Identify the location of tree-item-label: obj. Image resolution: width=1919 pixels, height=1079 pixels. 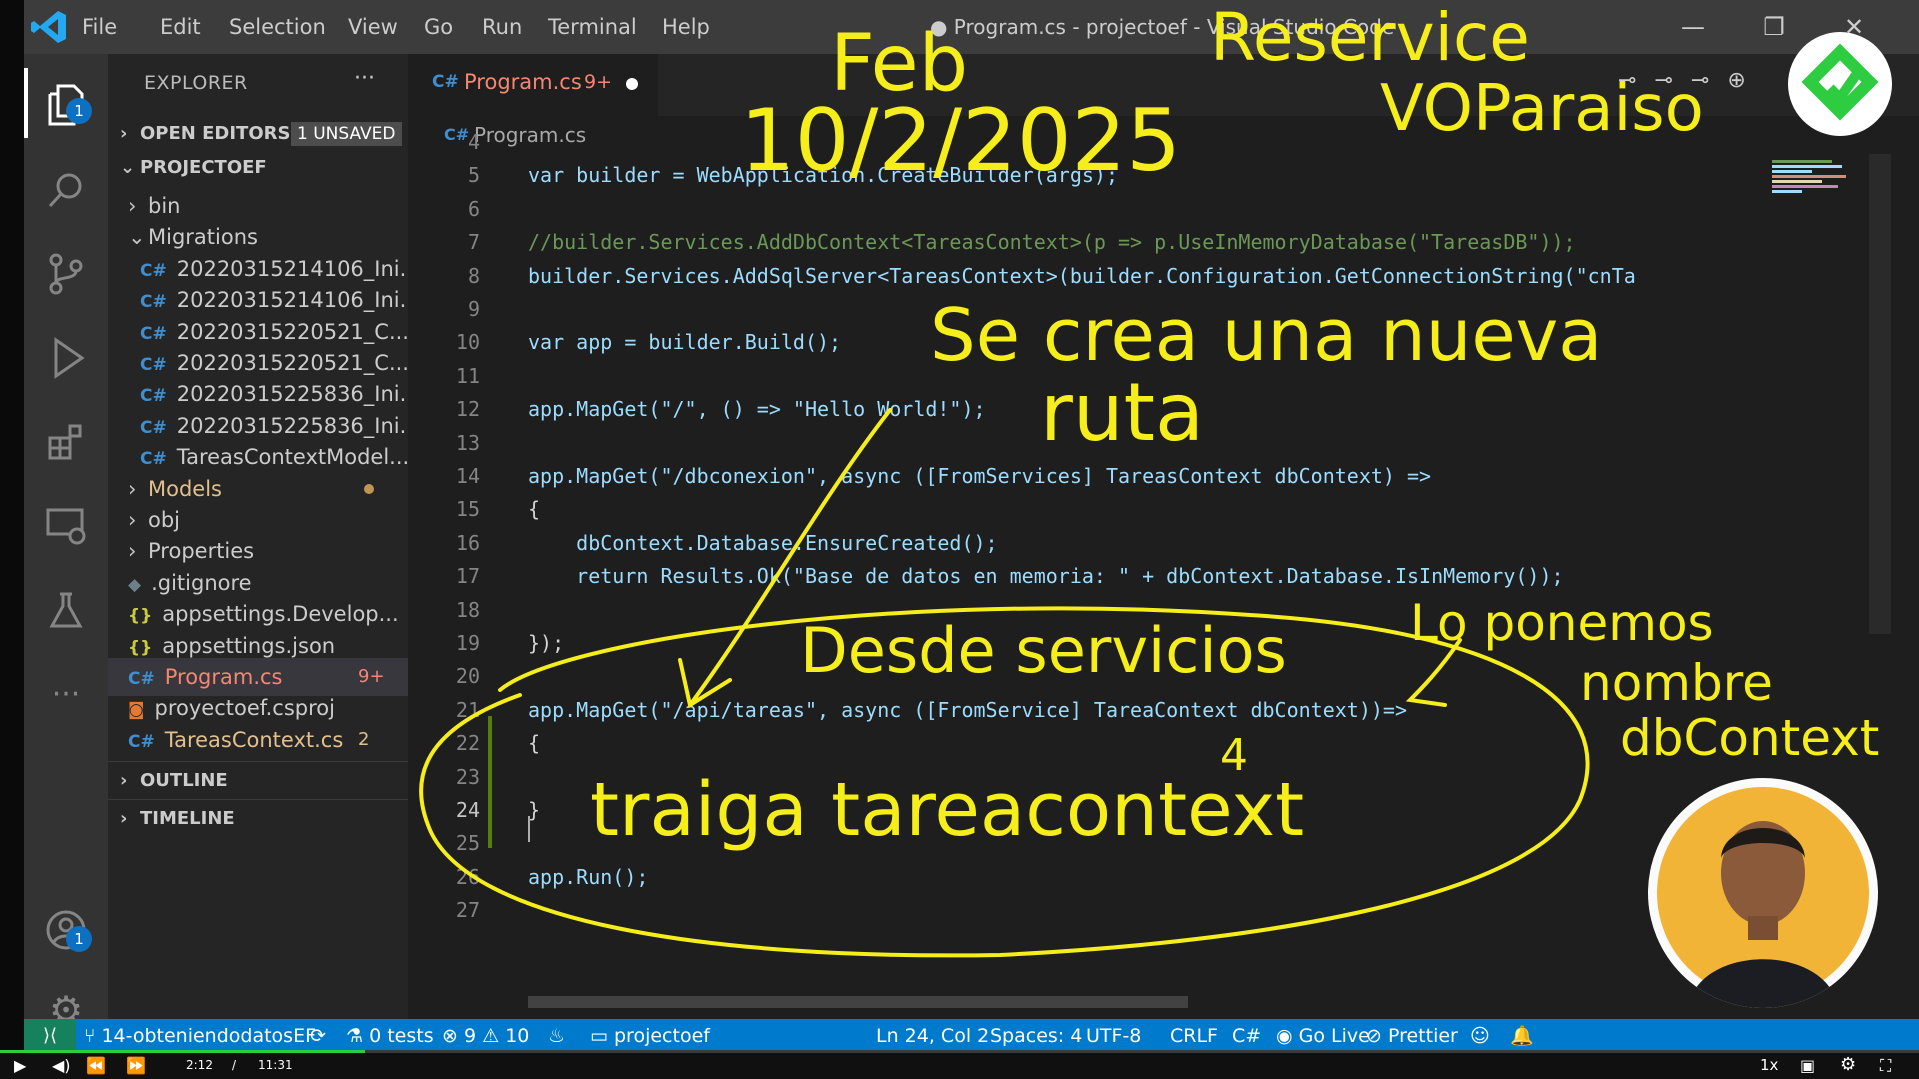
(164, 520).